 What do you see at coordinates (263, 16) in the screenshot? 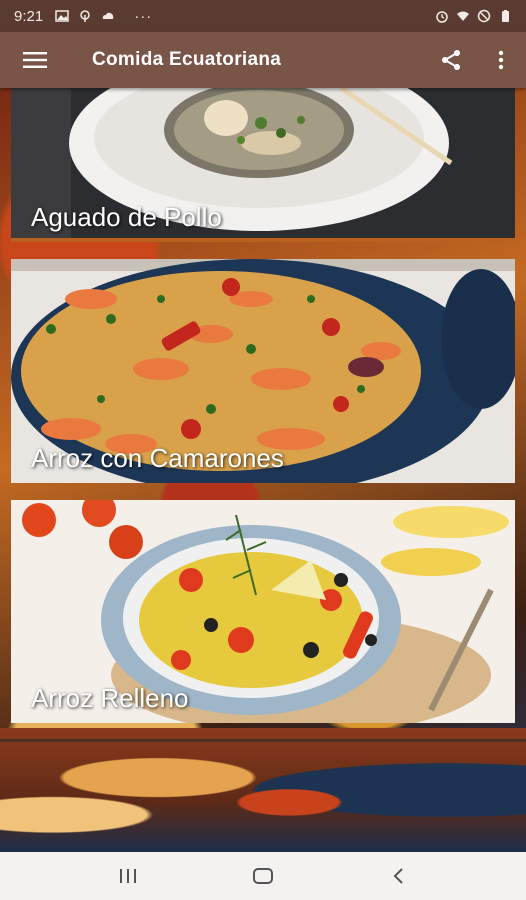
I see `status-bar: 9:21 ···` at bounding box center [263, 16].